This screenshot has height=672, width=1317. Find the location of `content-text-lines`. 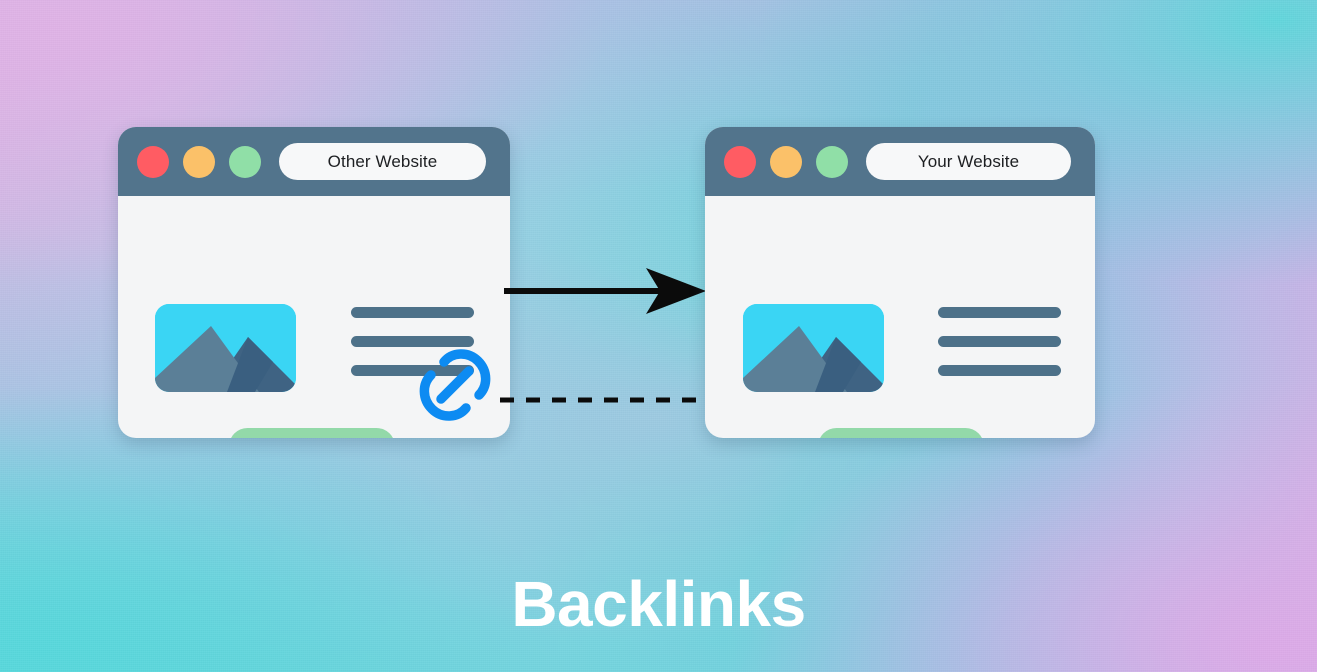

content-text-lines is located at coordinates (999, 341).